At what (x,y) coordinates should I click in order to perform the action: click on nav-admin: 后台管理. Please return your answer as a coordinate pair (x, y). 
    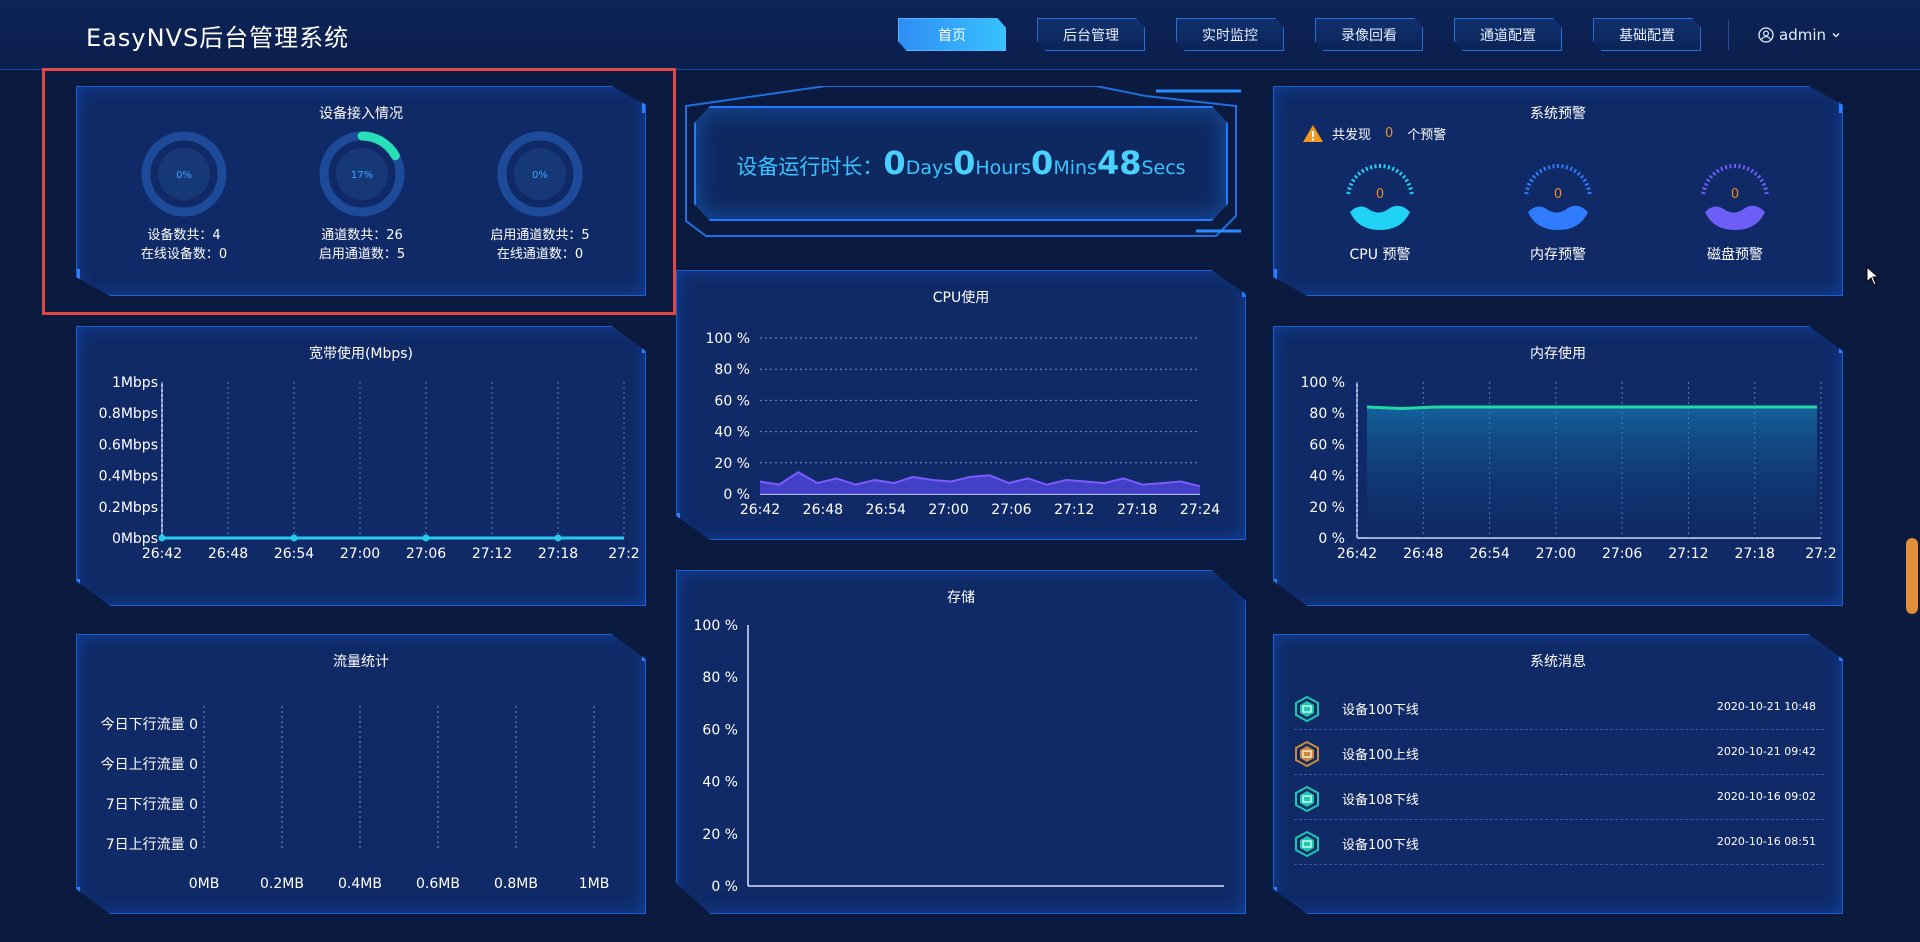
    Looking at the image, I should click on (1091, 34).